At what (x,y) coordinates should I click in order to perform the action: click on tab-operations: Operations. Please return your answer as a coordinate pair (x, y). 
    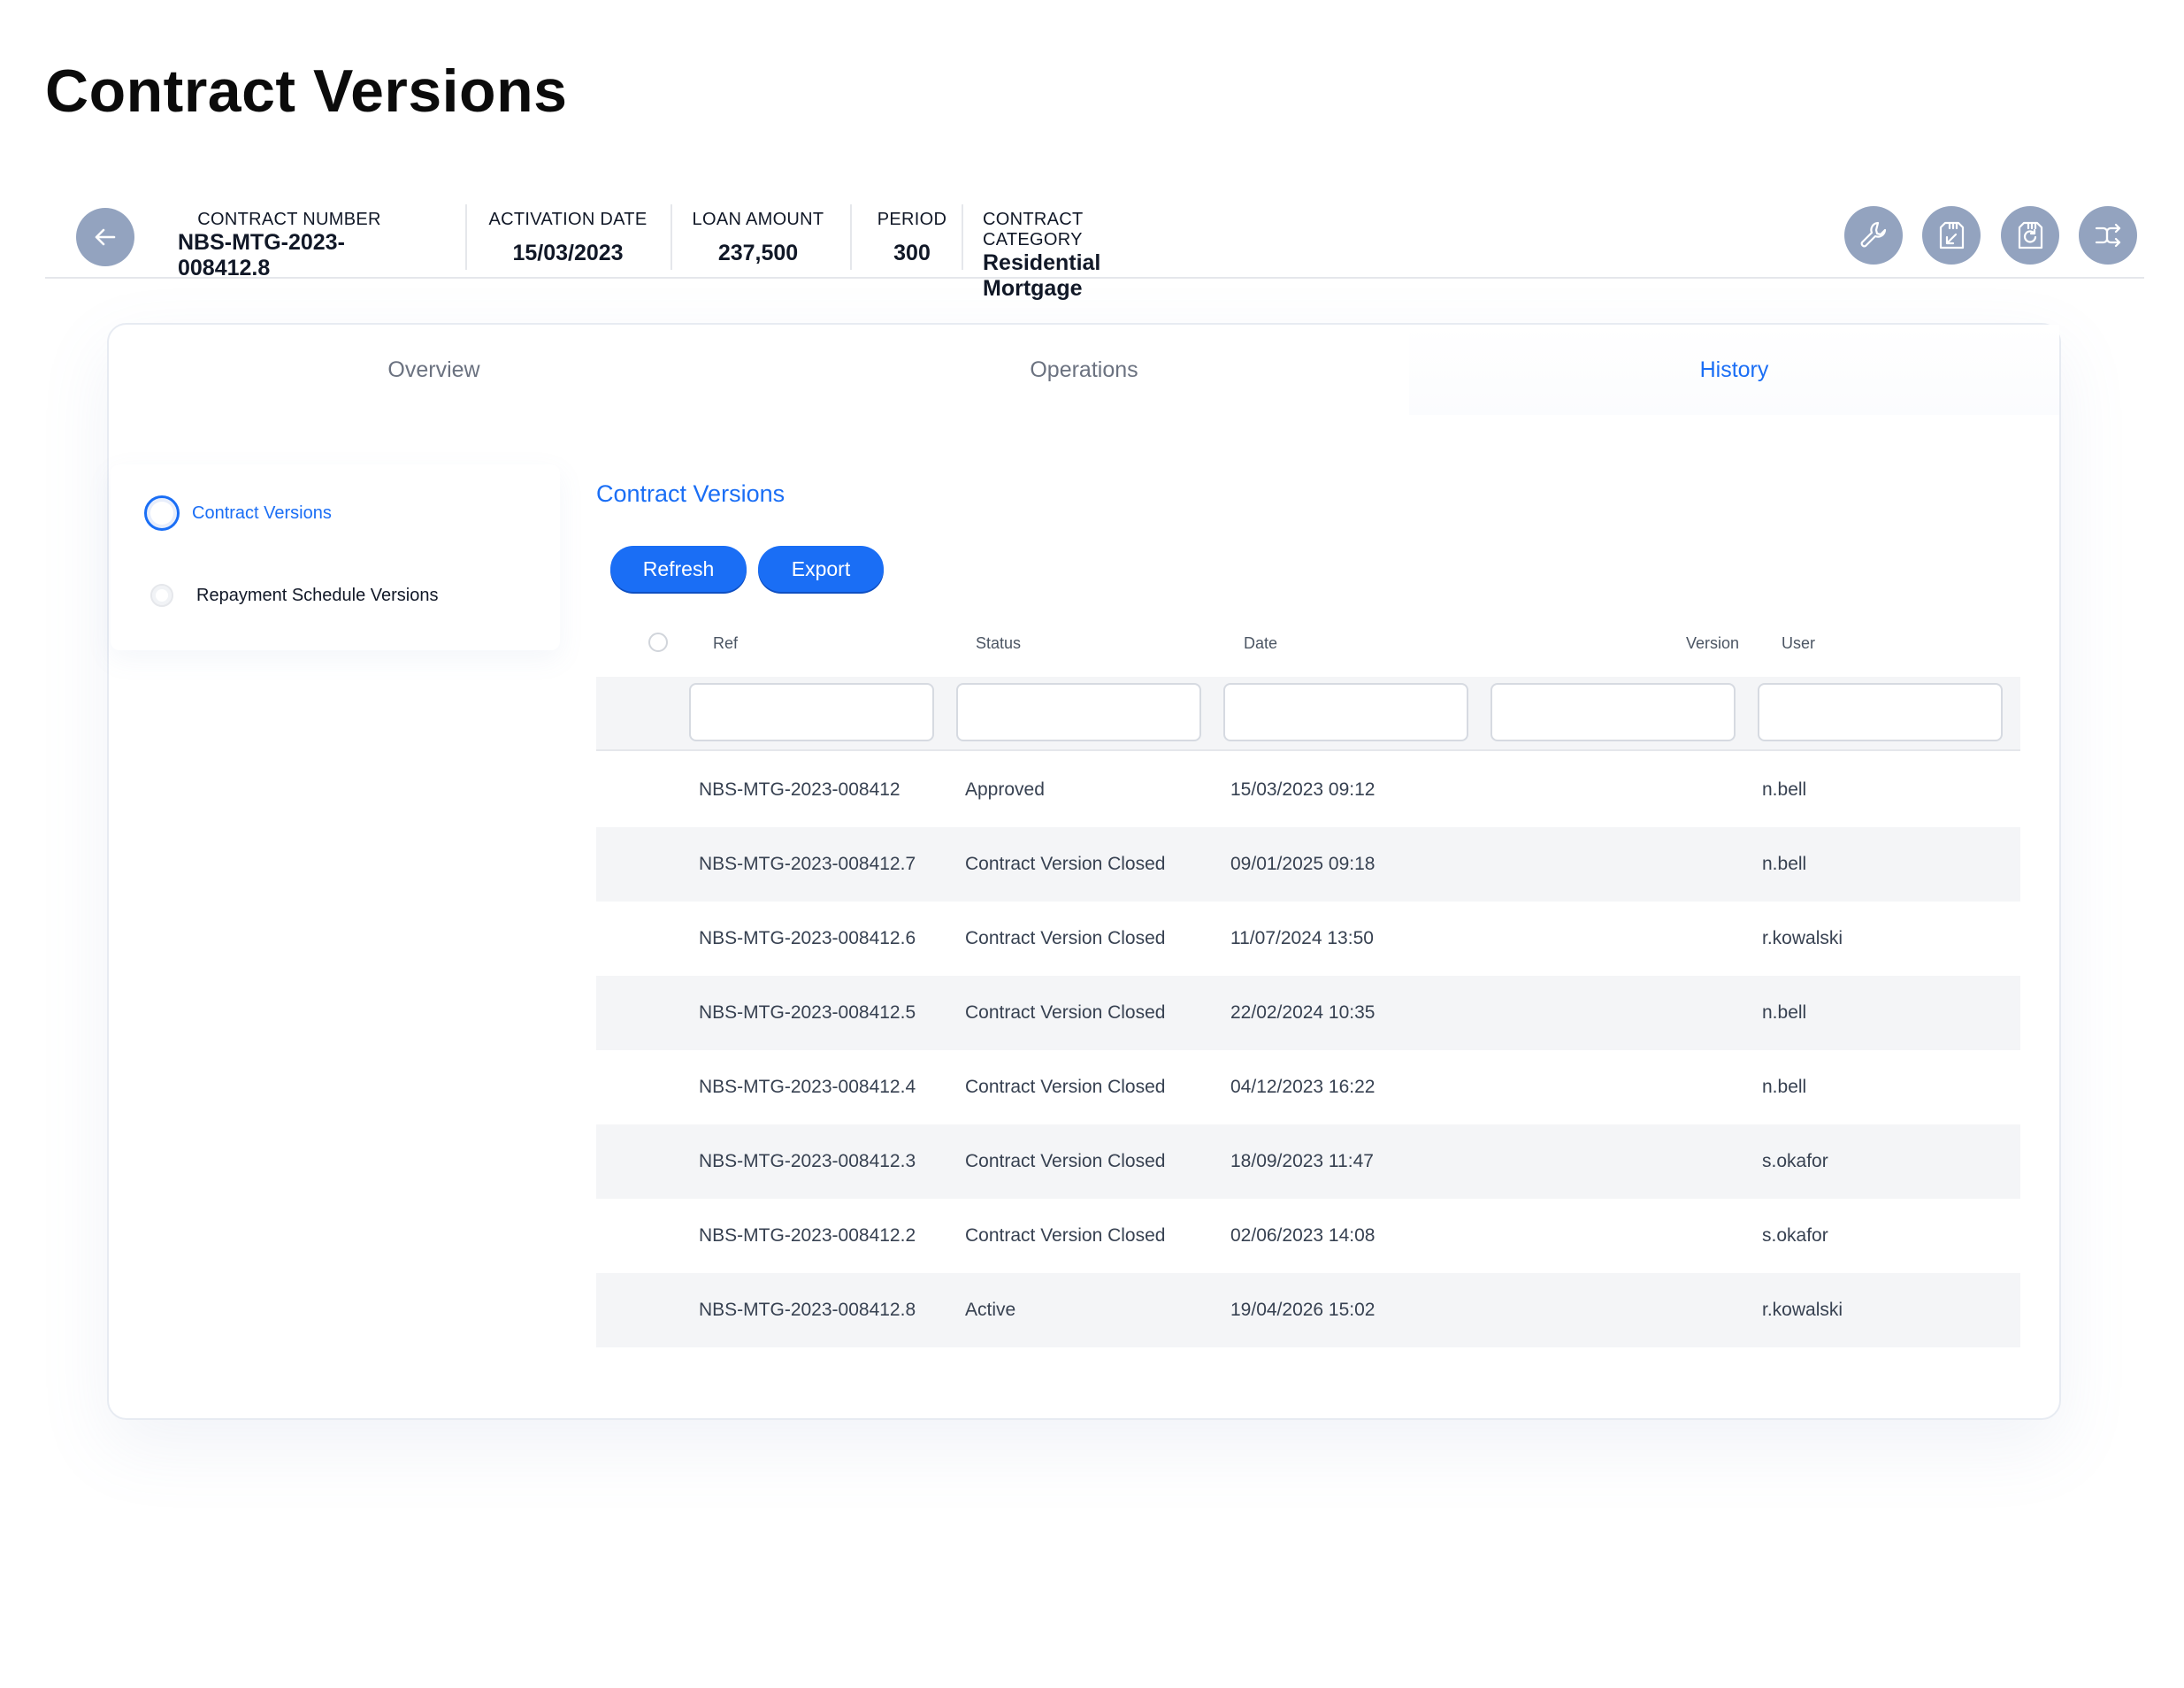
    Looking at the image, I should click on (1084, 370).